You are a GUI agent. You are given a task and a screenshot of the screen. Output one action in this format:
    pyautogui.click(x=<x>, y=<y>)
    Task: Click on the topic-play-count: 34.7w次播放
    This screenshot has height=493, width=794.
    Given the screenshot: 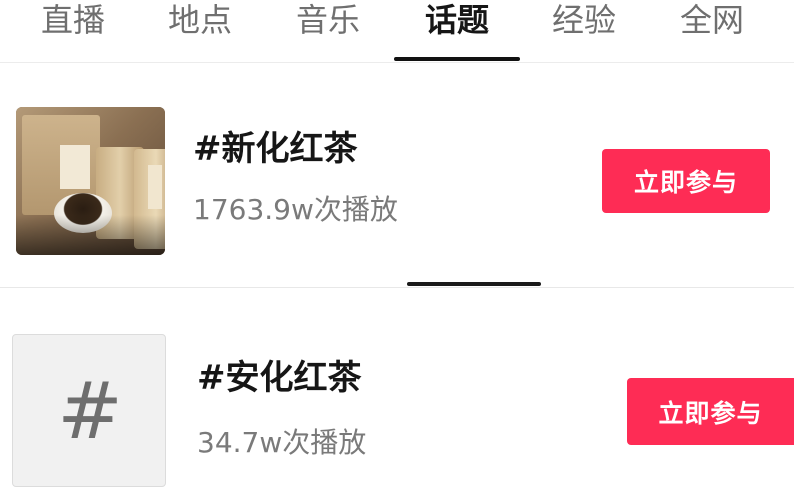 What is the action you would take?
    pyautogui.click(x=282, y=442)
    